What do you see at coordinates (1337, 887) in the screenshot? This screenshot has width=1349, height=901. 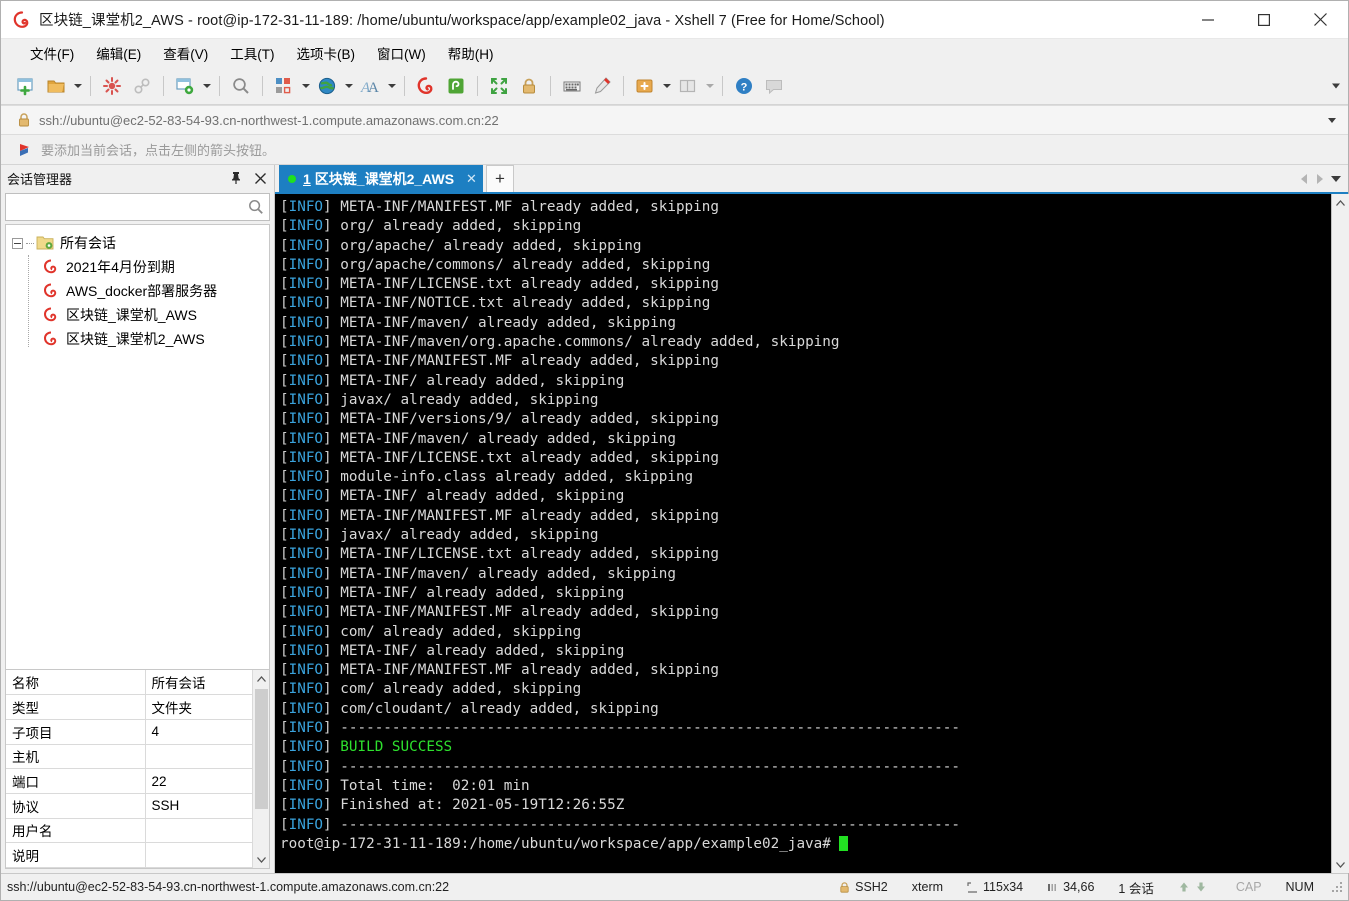 I see `resize-grip-icon` at bounding box center [1337, 887].